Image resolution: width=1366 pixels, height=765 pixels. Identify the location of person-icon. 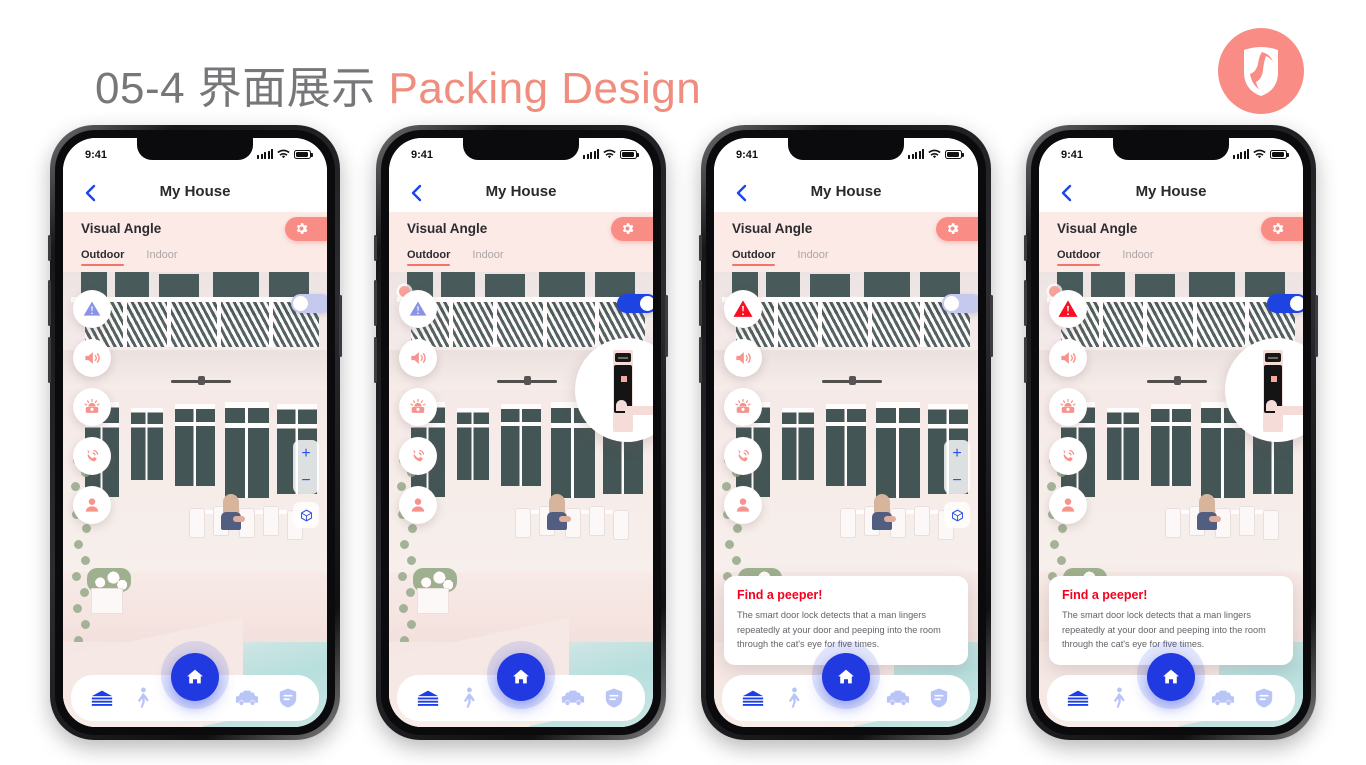
(418, 505).